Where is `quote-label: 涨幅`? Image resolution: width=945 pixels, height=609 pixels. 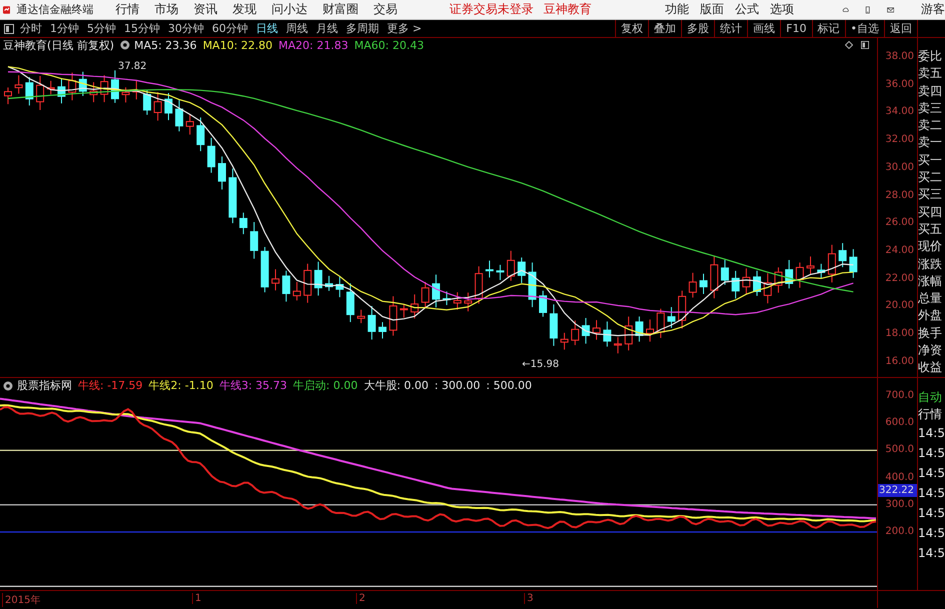
quote-label: 涨幅 is located at coordinates (931, 281).